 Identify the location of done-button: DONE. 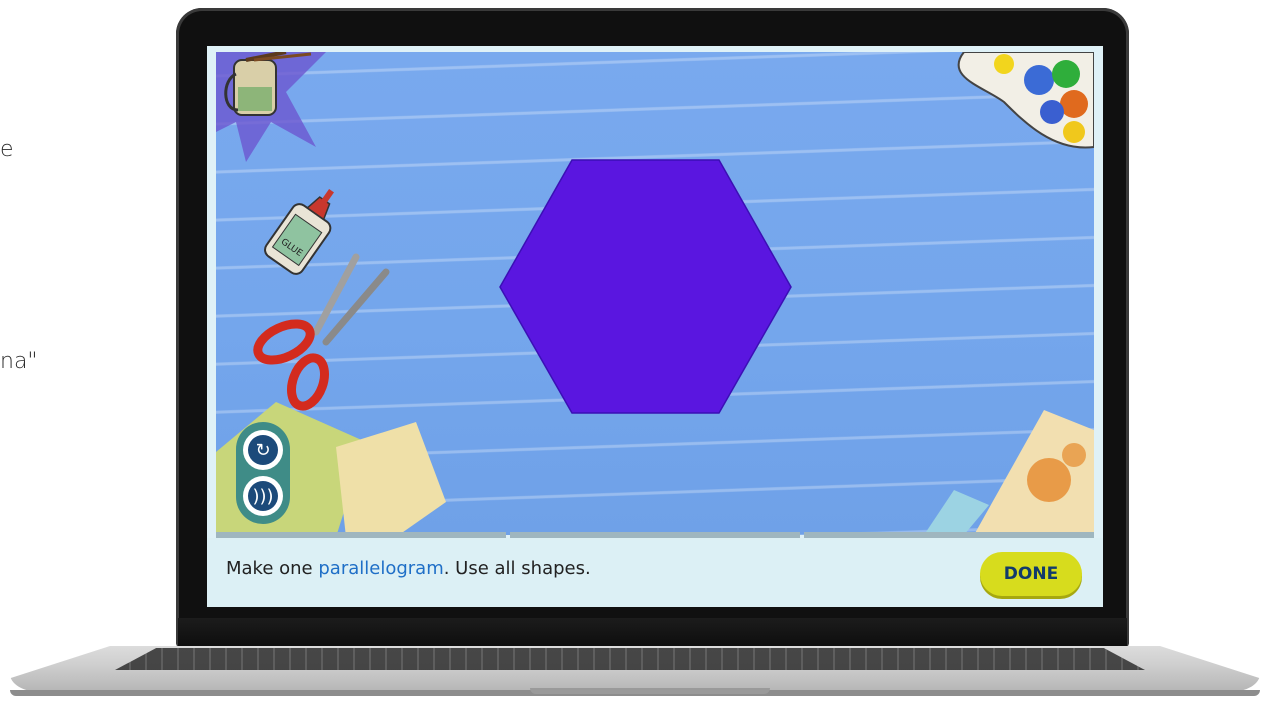
(1031, 574).